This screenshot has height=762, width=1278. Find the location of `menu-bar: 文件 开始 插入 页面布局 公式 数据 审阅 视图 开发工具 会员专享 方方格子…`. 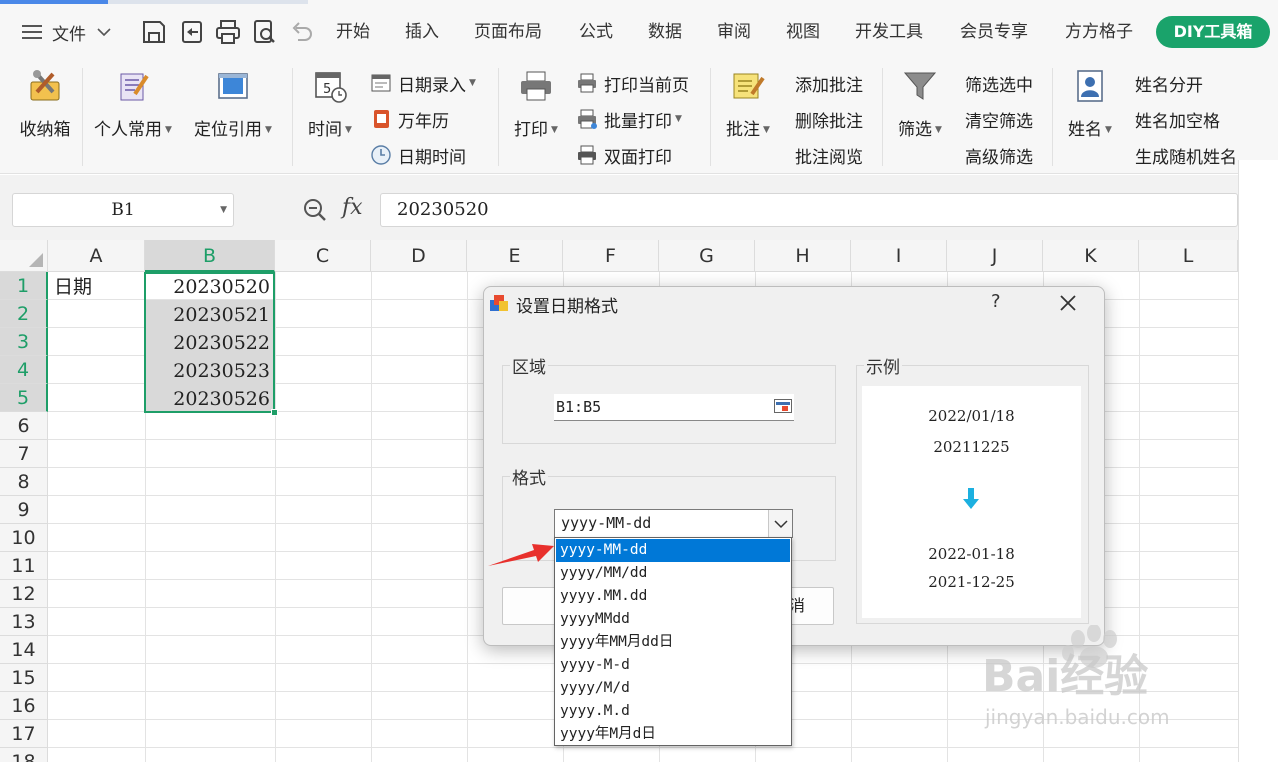

menu-bar: 文件 开始 插入 页面布局 公式 数据 审阅 视图 开发工具 会员专享 方方格子… is located at coordinates (639, 31).